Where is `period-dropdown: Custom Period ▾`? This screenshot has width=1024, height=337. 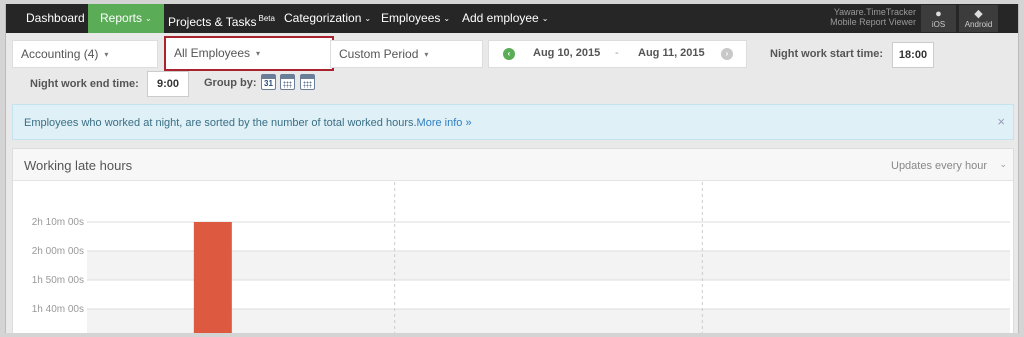 period-dropdown: Custom Period ▾ is located at coordinates (406, 54).